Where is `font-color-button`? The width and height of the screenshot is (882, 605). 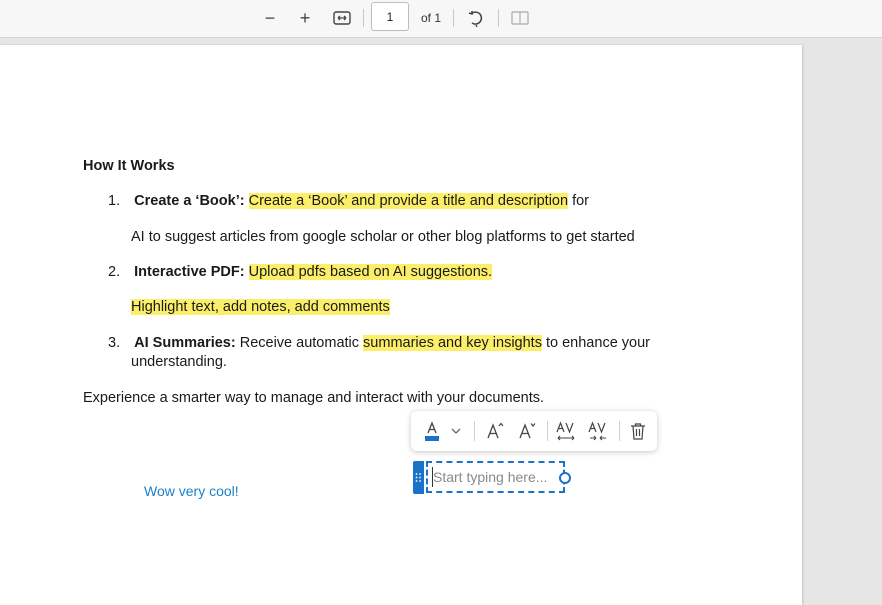
font-color-button is located at coordinates (432, 431).